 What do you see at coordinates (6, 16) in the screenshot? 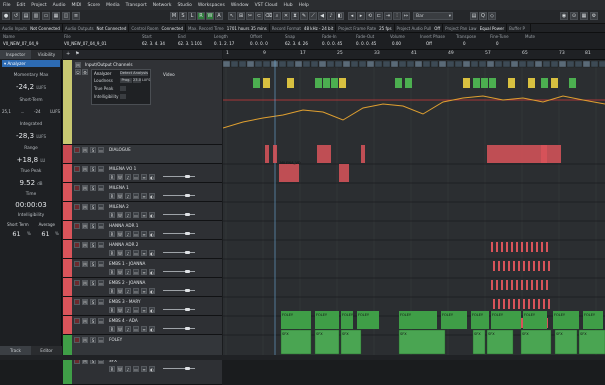
I see `activate-project-button: ●` at bounding box center [6, 16].